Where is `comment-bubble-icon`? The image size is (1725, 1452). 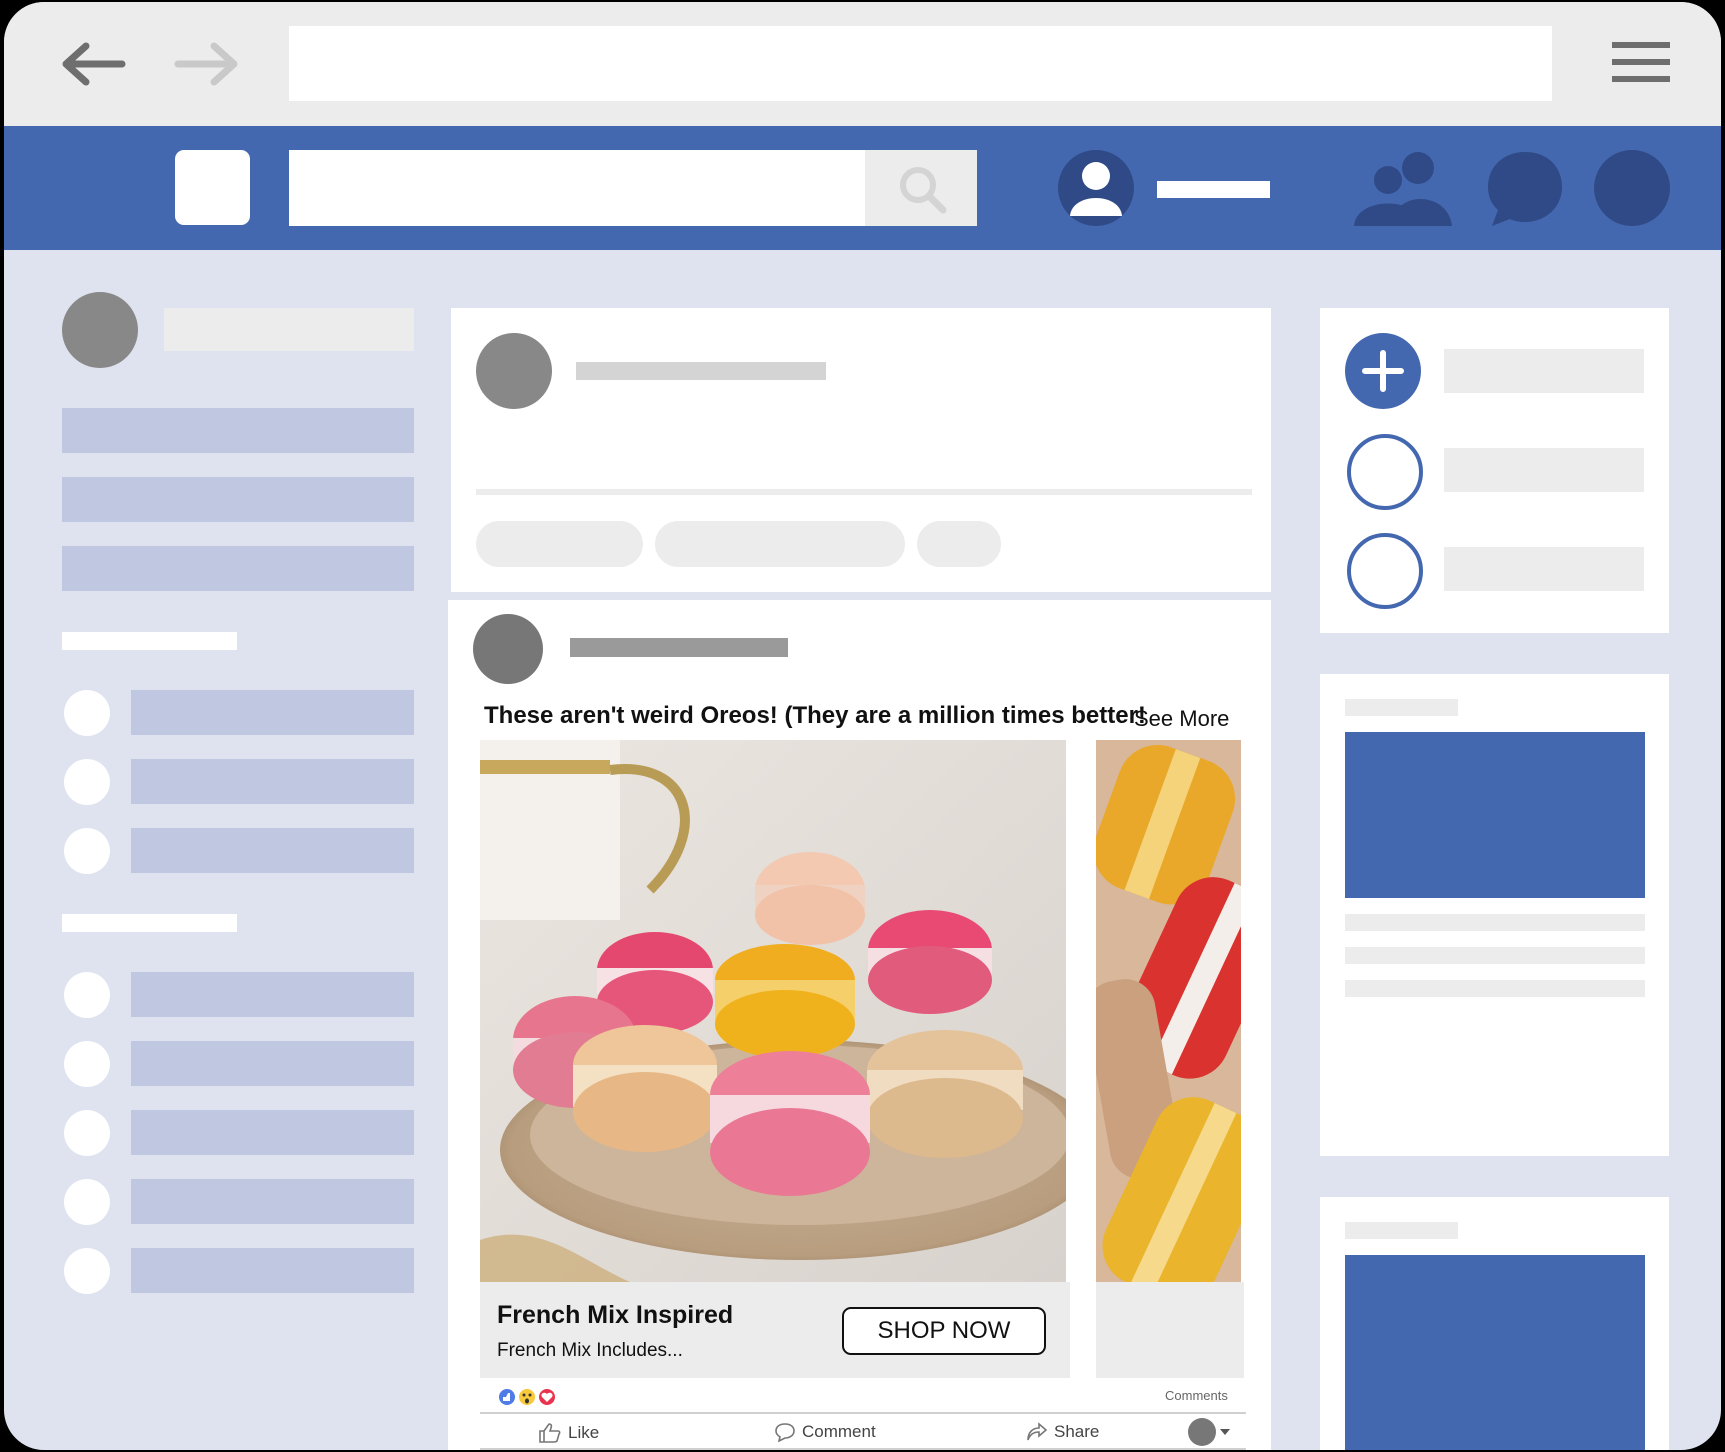
comment-bubble-icon is located at coordinates (785, 1432).